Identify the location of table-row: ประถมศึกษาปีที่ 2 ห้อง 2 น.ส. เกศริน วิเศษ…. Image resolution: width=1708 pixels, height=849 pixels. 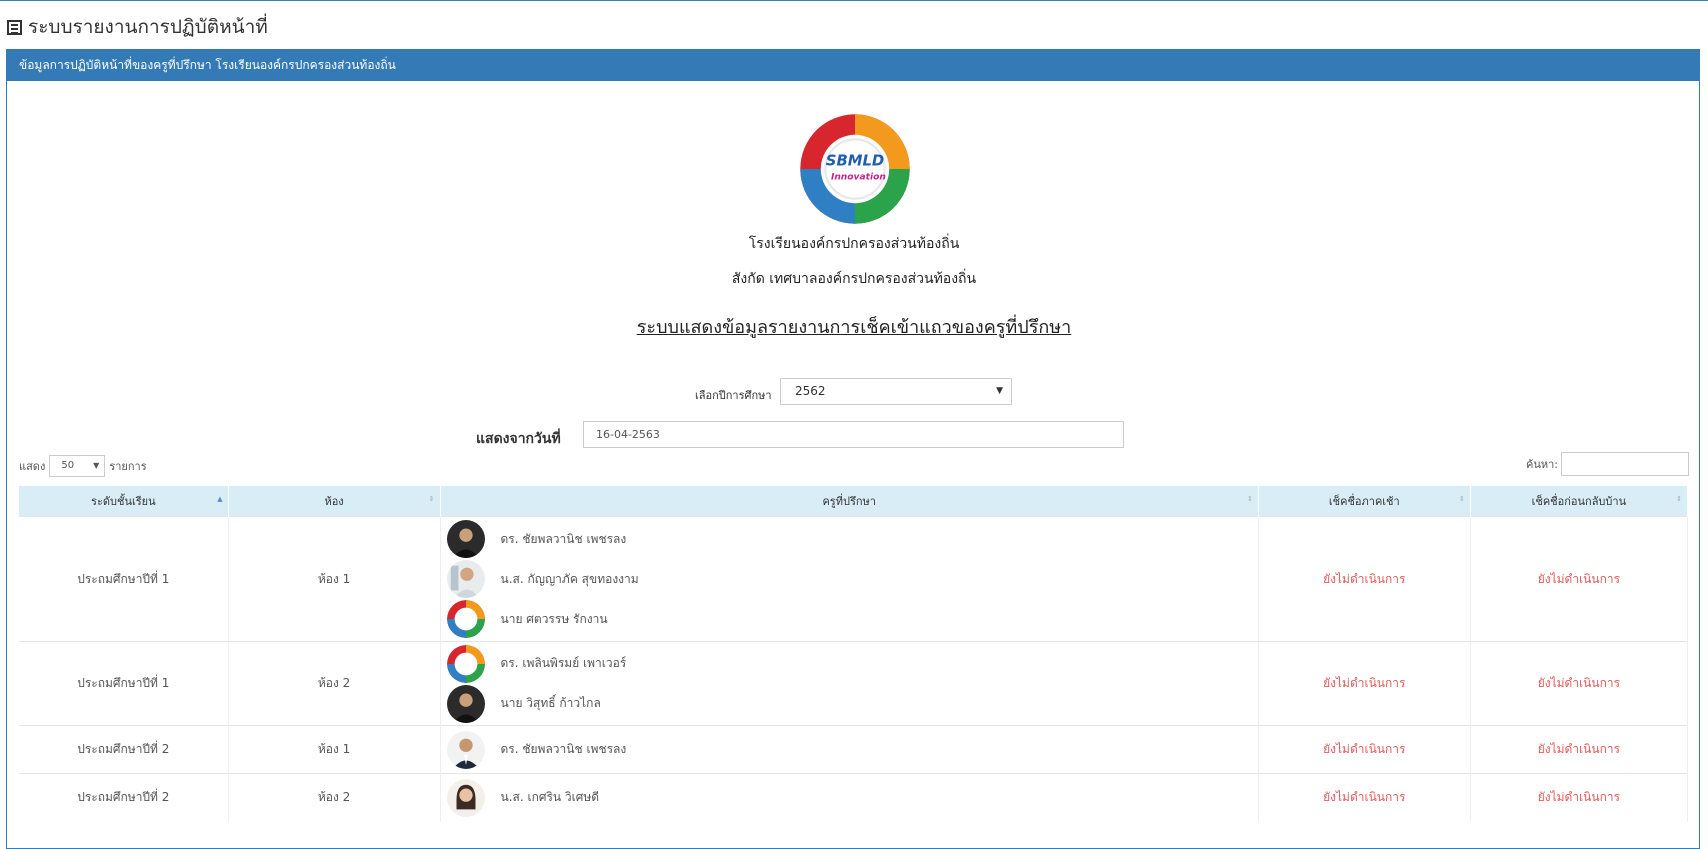
(854, 797).